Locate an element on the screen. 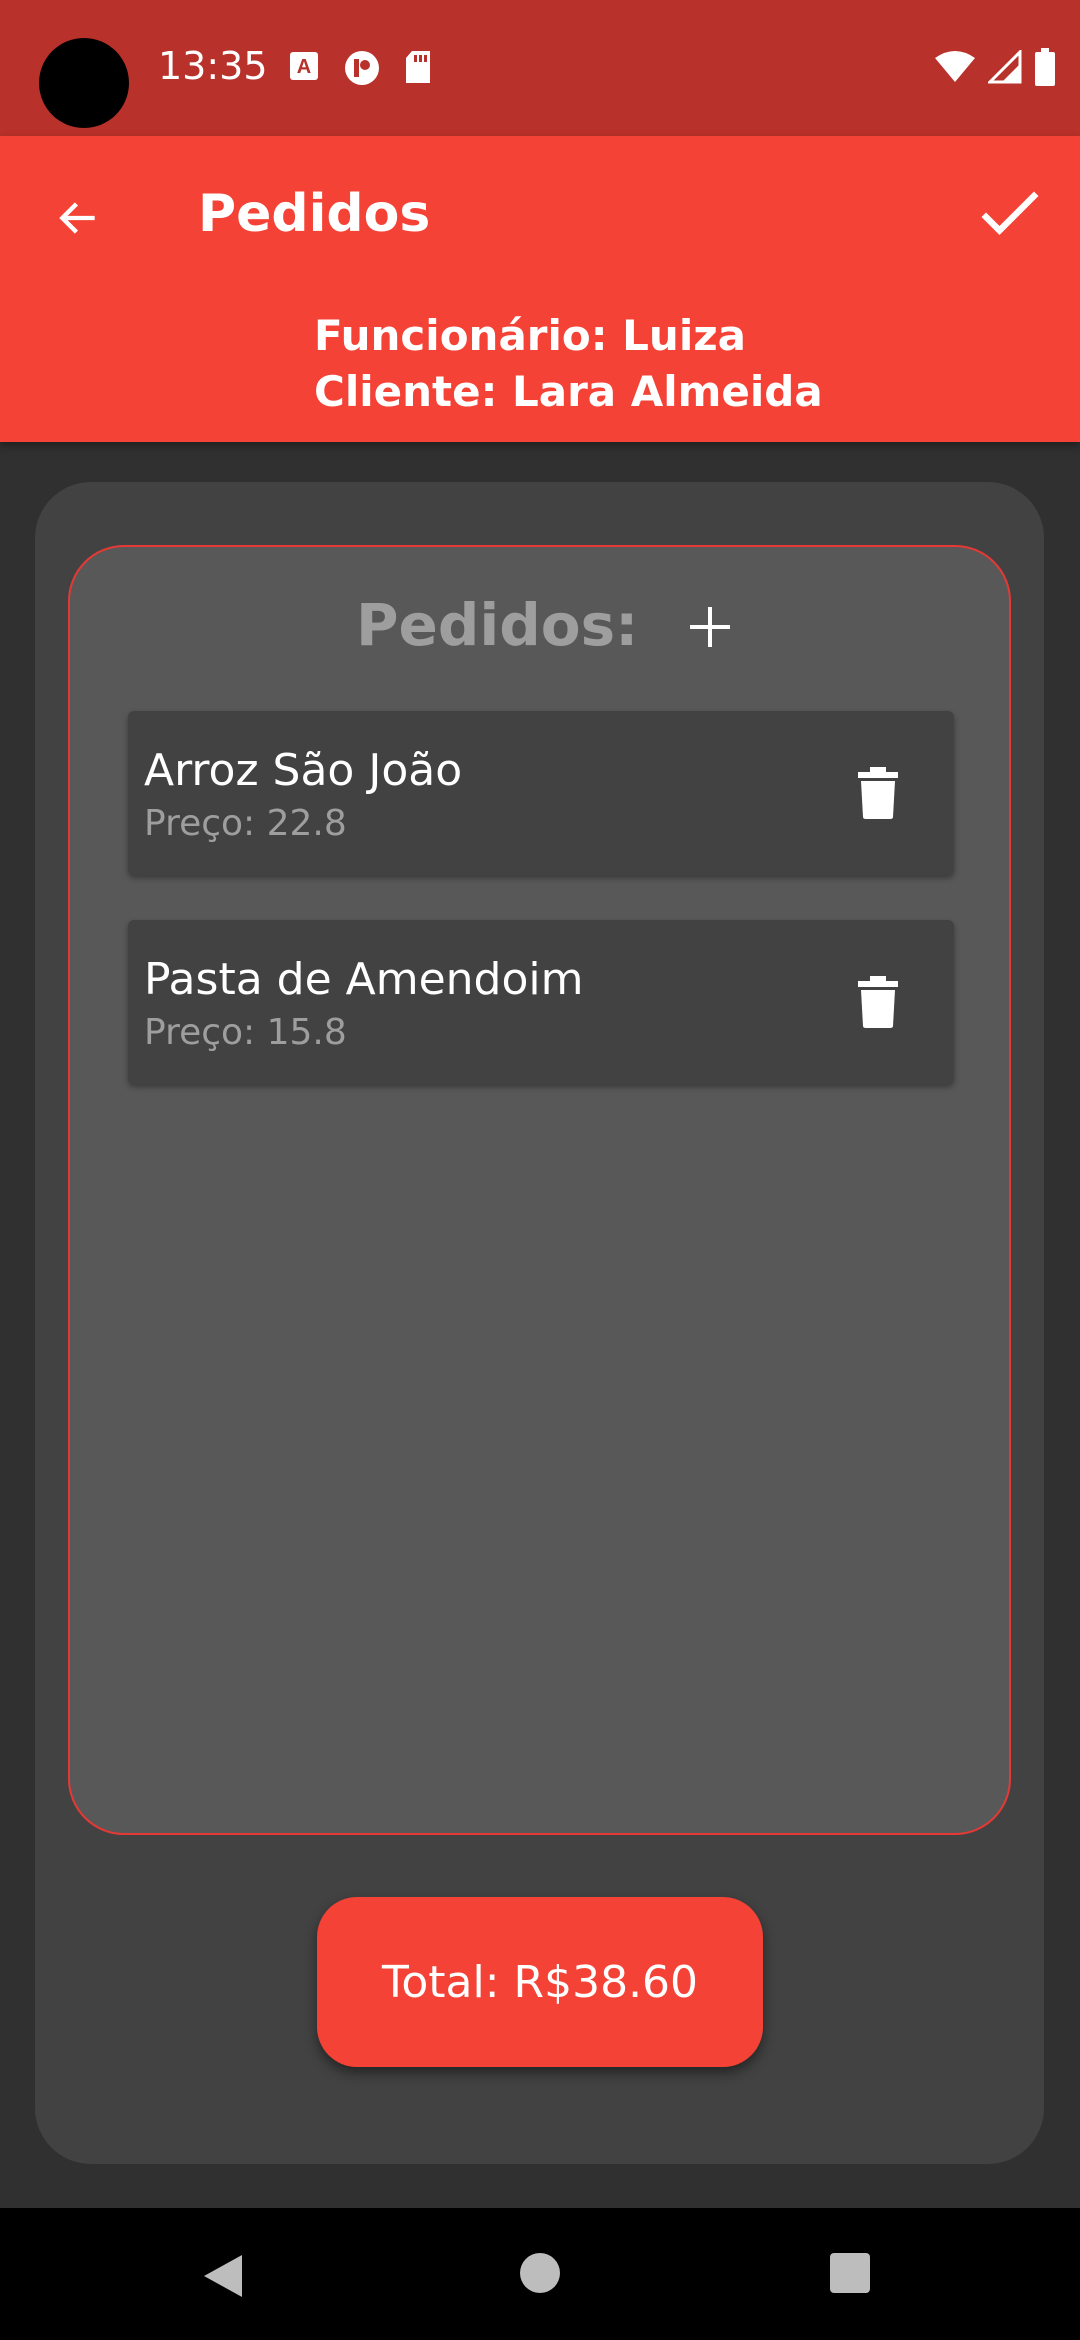  back-button is located at coordinates (78, 218).